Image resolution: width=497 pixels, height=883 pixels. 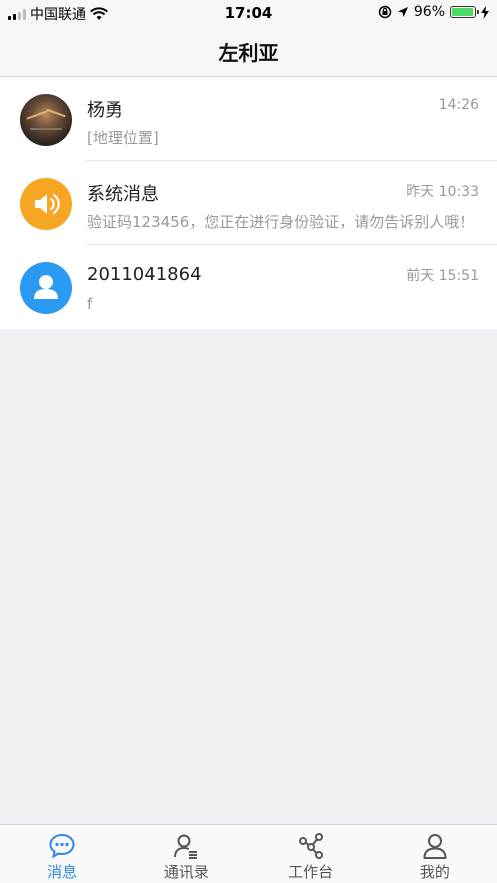 I want to click on share-nodes-icon, so click(x=310, y=846).